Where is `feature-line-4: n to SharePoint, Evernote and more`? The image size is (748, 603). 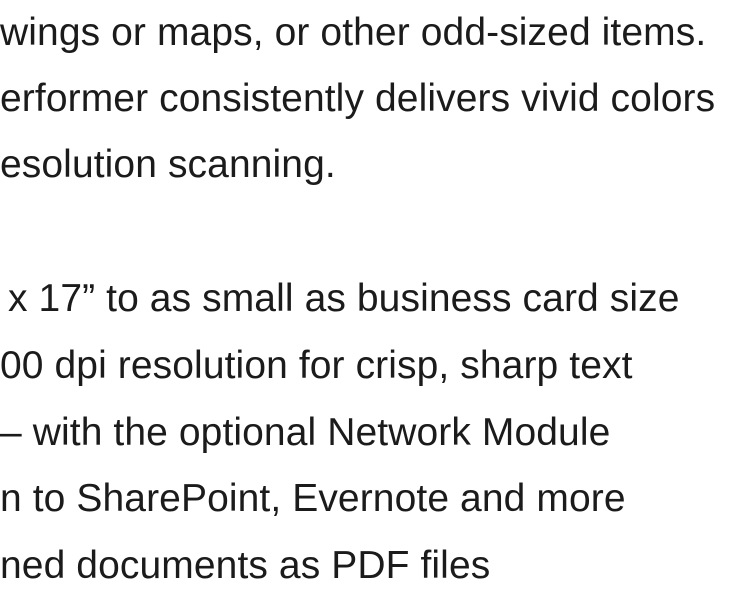 feature-line-4: n to SharePoint, Evernote and more is located at coordinates (313, 498).